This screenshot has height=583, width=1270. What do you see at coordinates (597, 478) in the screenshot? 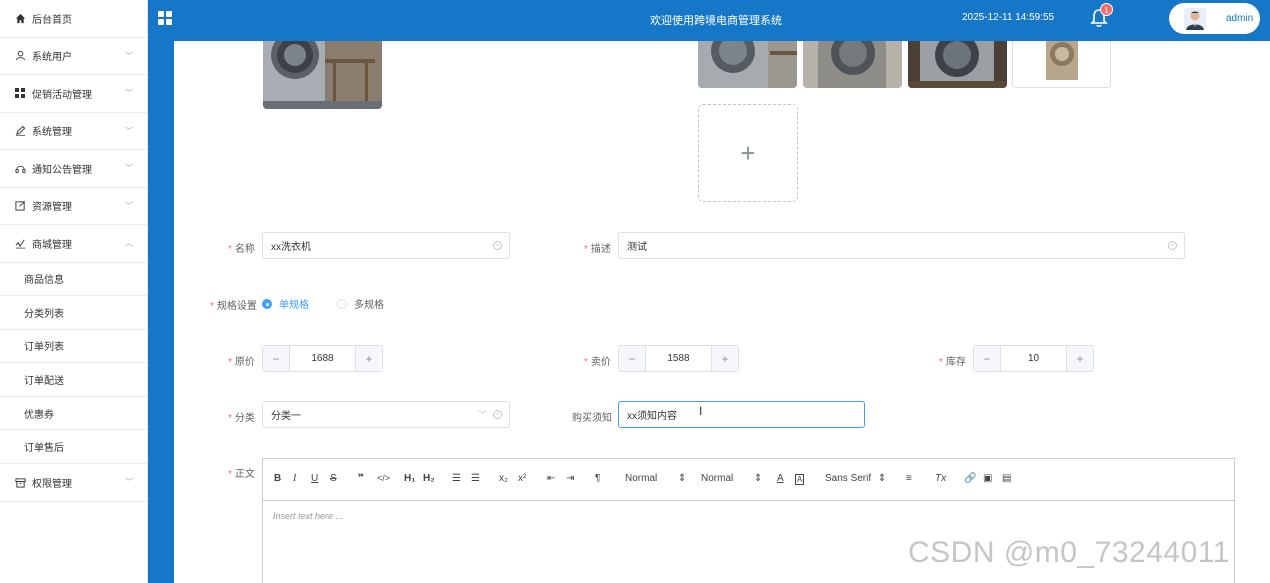
I see `text-direction-icon: ¶` at bounding box center [597, 478].